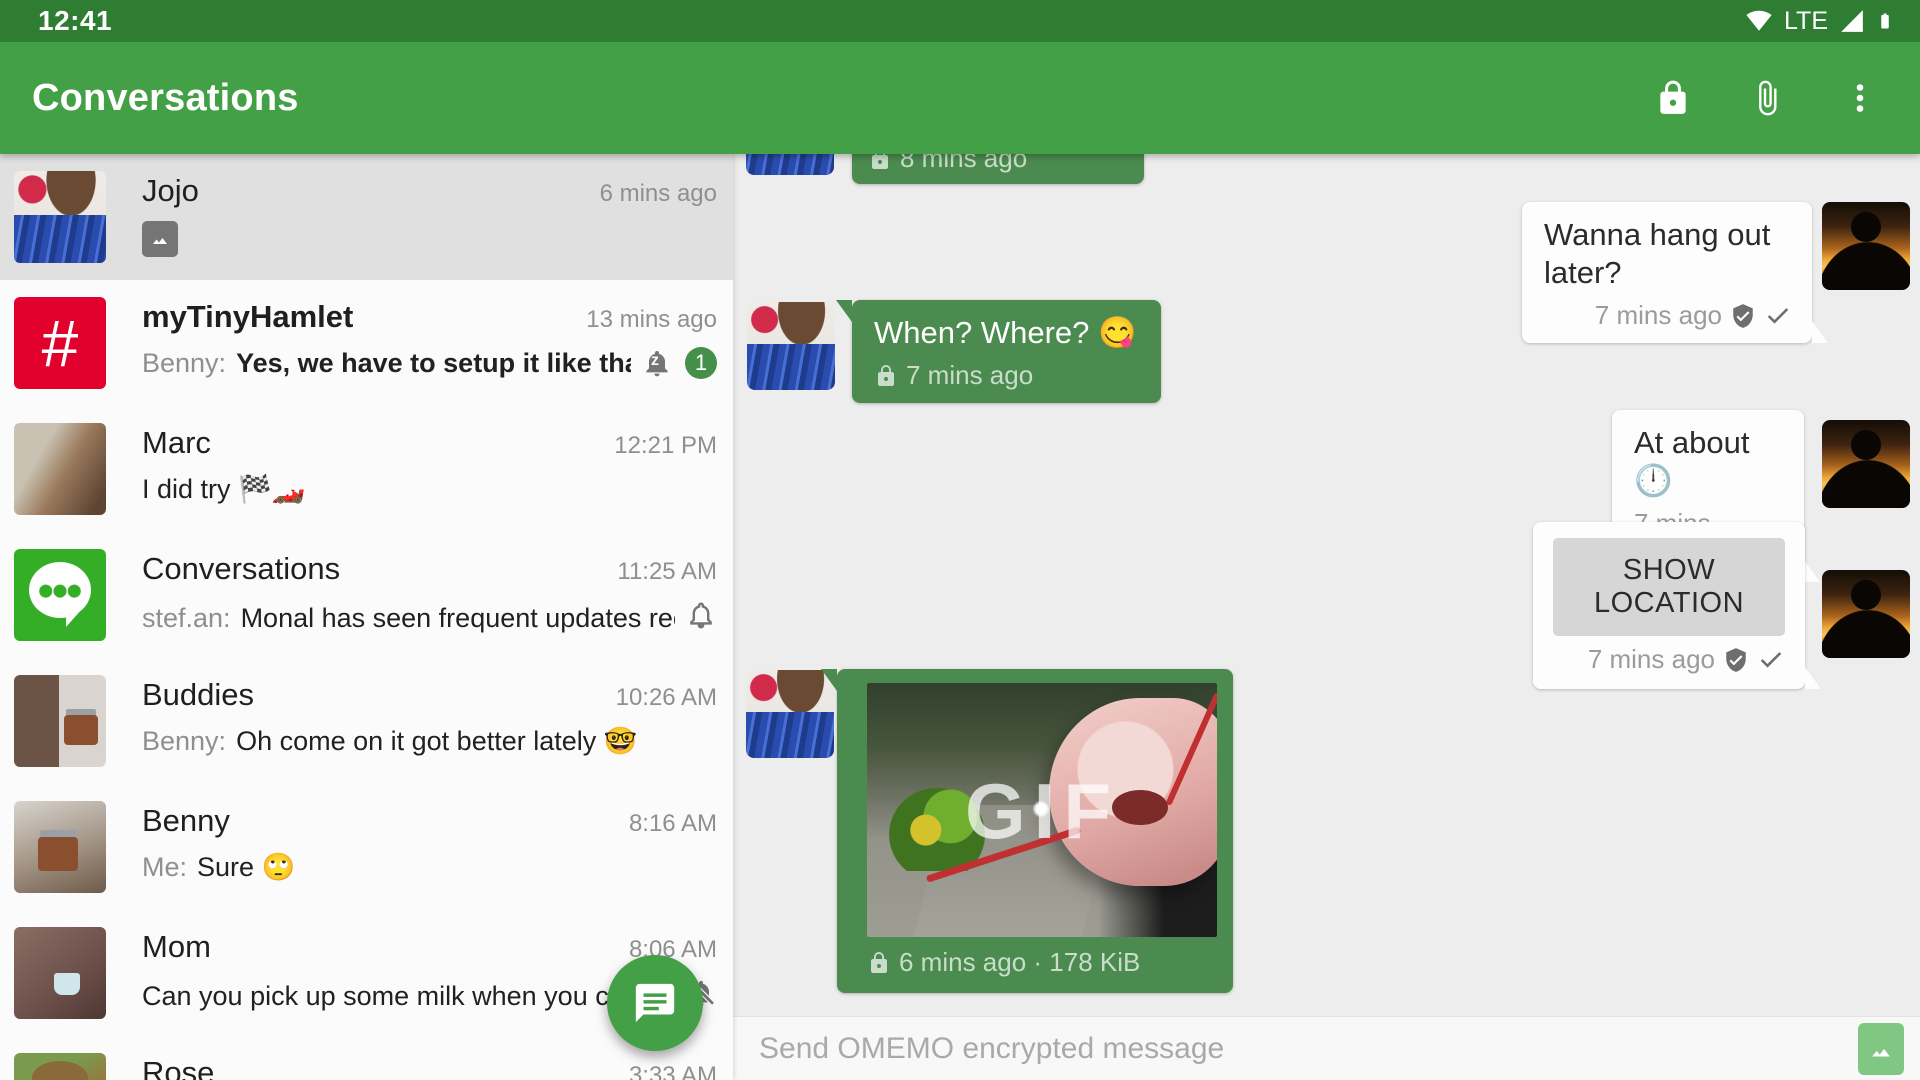  Describe the element at coordinates (170, 190) in the screenshot. I see `contact-name: Jojo` at that location.